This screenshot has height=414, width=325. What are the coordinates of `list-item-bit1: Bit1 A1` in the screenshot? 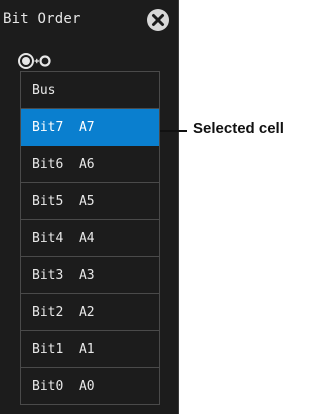 It's located at (90, 349).